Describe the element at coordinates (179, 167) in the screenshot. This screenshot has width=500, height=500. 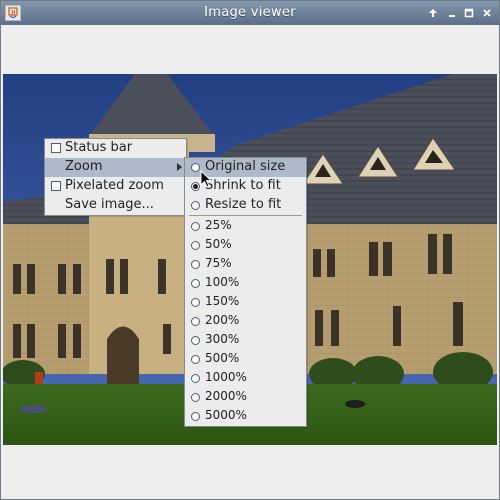
I see `submenu-arrow-icon` at that location.